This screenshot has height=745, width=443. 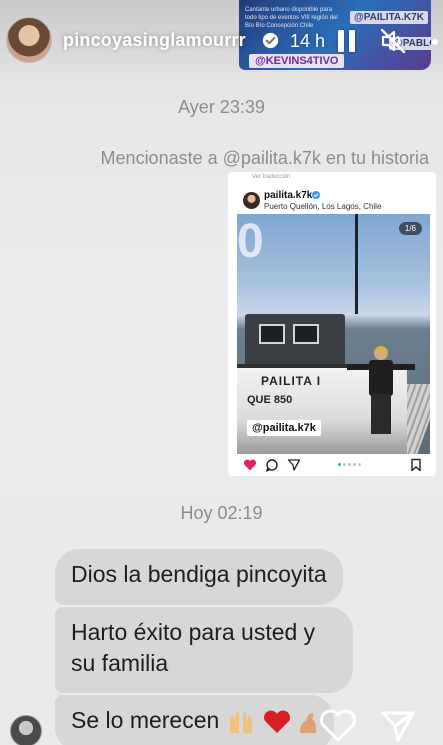 I want to click on photo-mention-tag: @pailita.k7k, so click(x=284, y=428).